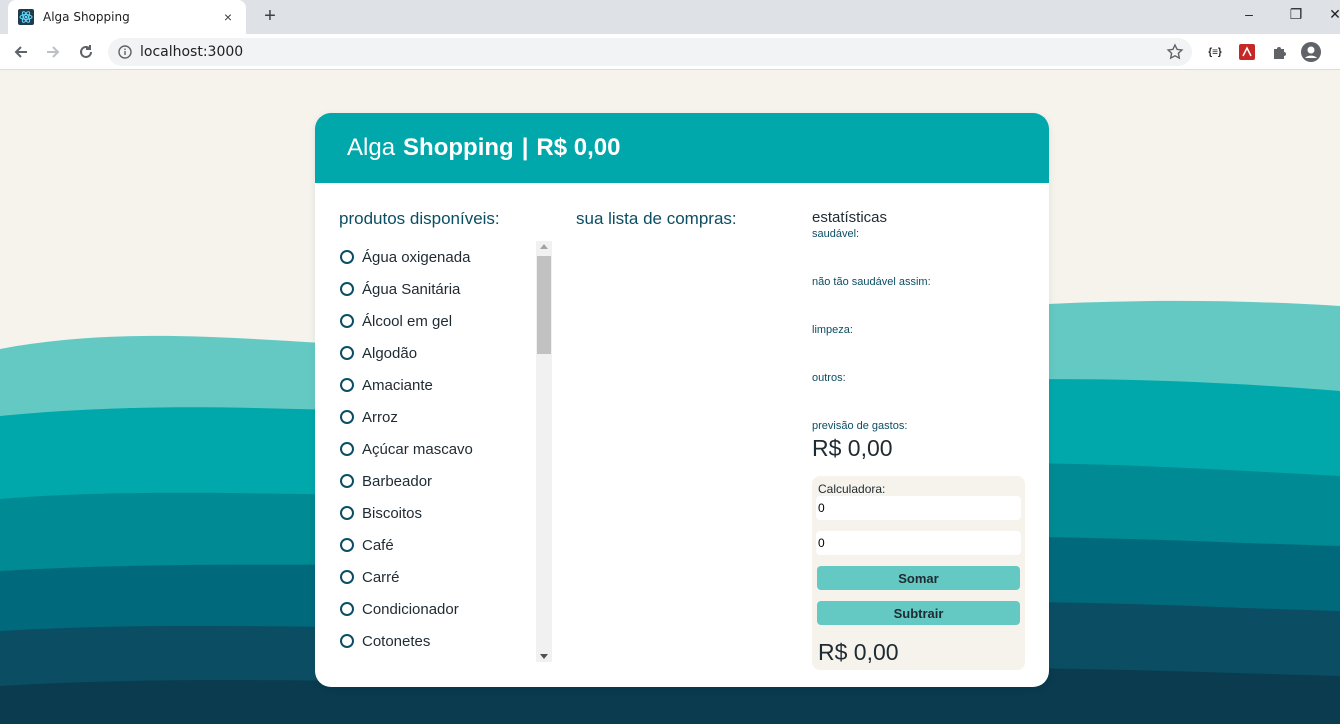  Describe the element at coordinates (858, 652) in the screenshot. I see `calculator-result: R$ 0,00` at that location.